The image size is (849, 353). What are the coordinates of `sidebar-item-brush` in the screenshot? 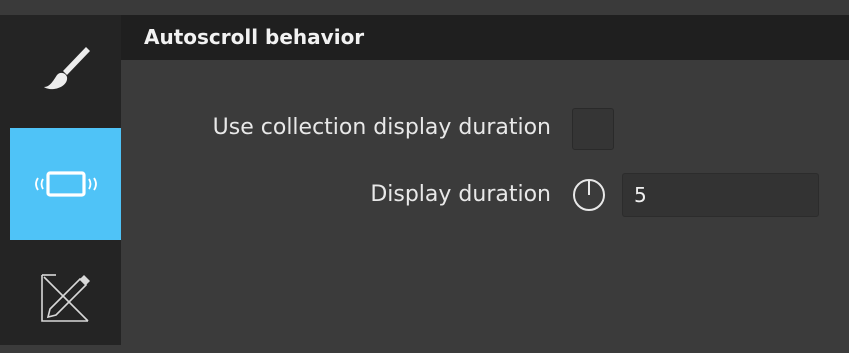 It's located at (65, 71).